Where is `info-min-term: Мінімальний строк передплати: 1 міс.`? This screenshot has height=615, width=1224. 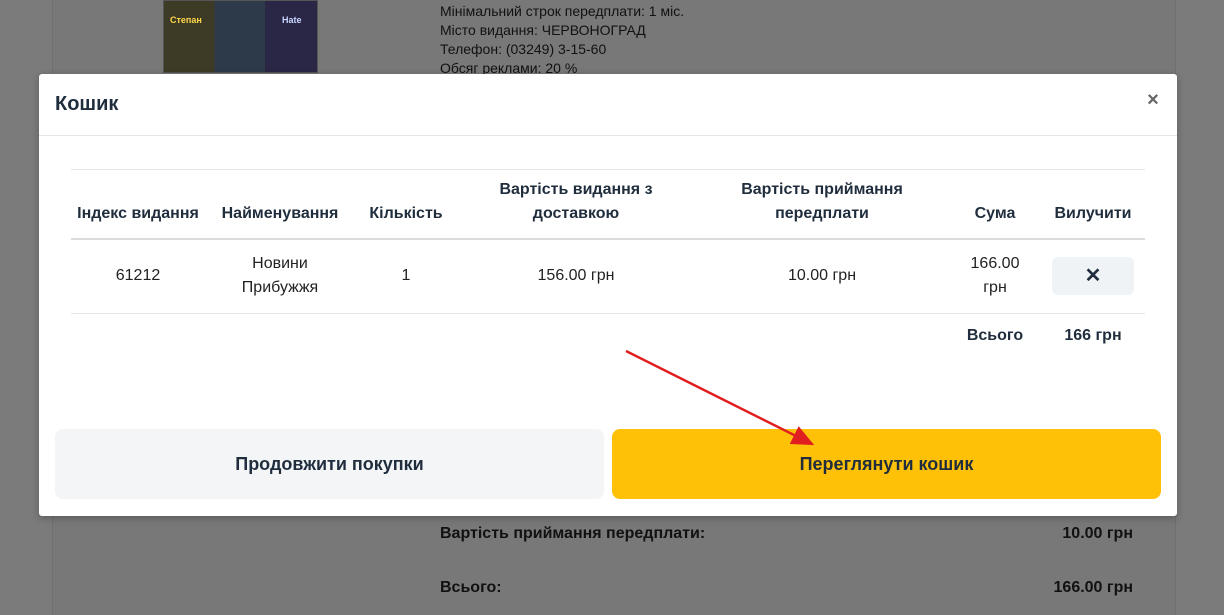 info-min-term: Мінімальний строк передплати: 1 міс. is located at coordinates (562, 11).